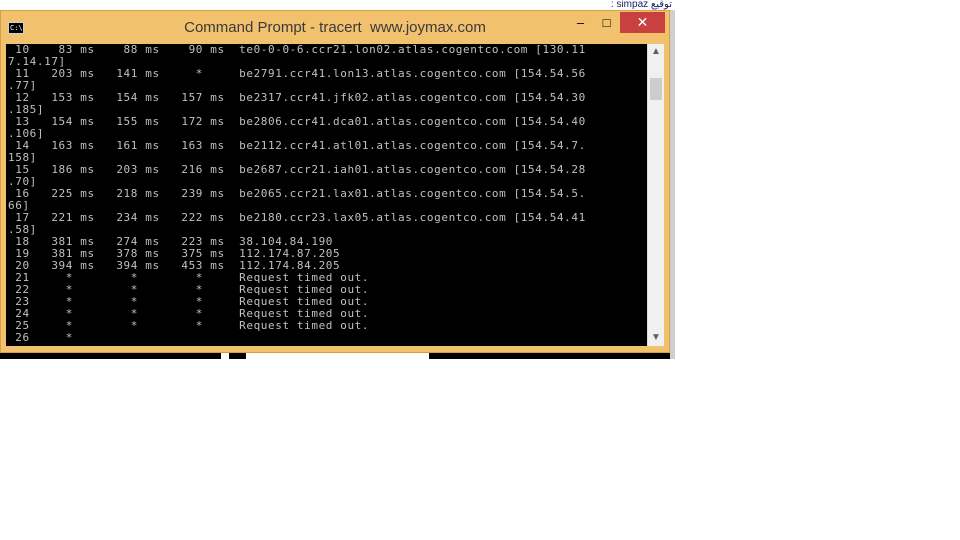 Image resolution: width=960 pixels, height=540 pixels. I want to click on console-line: 26 *, so click(44, 337).